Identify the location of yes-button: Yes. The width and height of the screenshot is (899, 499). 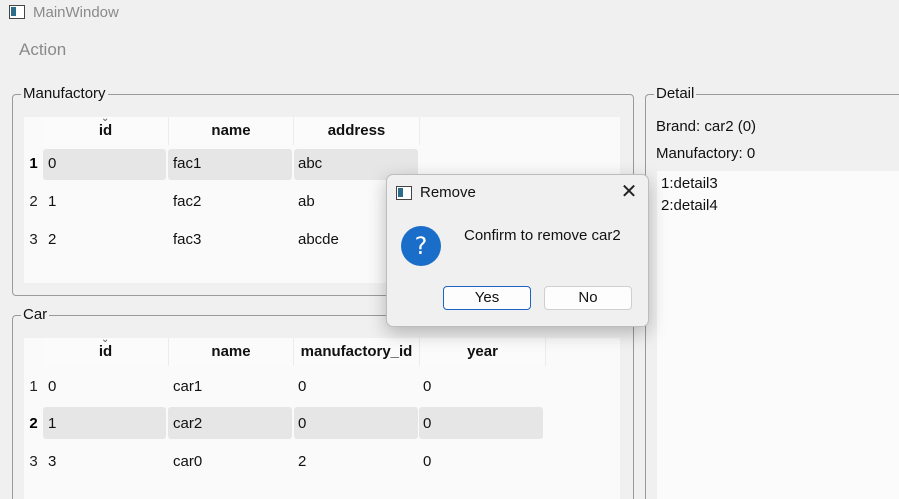
(487, 298).